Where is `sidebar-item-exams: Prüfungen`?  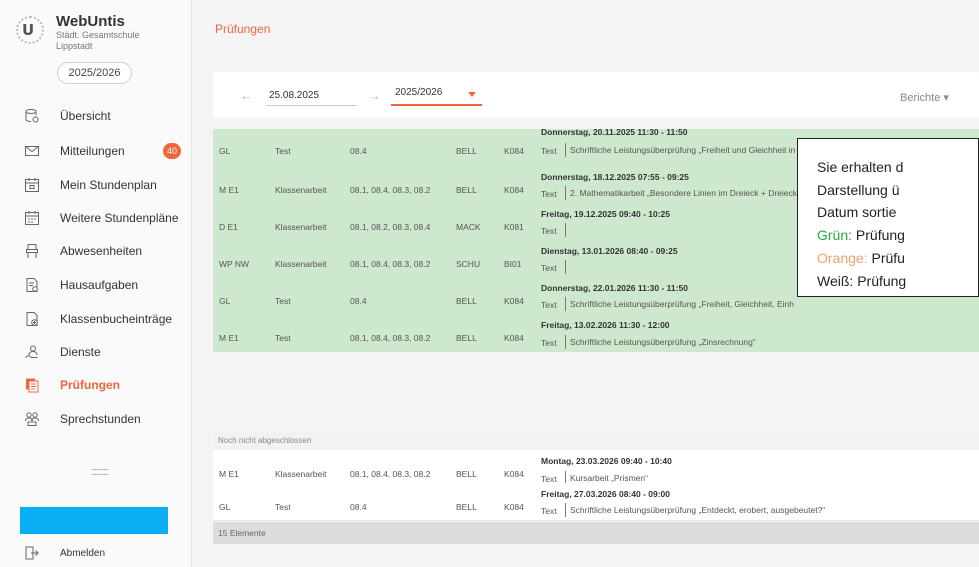
sidebar-item-exams: Prüfungen is located at coordinates (95, 385).